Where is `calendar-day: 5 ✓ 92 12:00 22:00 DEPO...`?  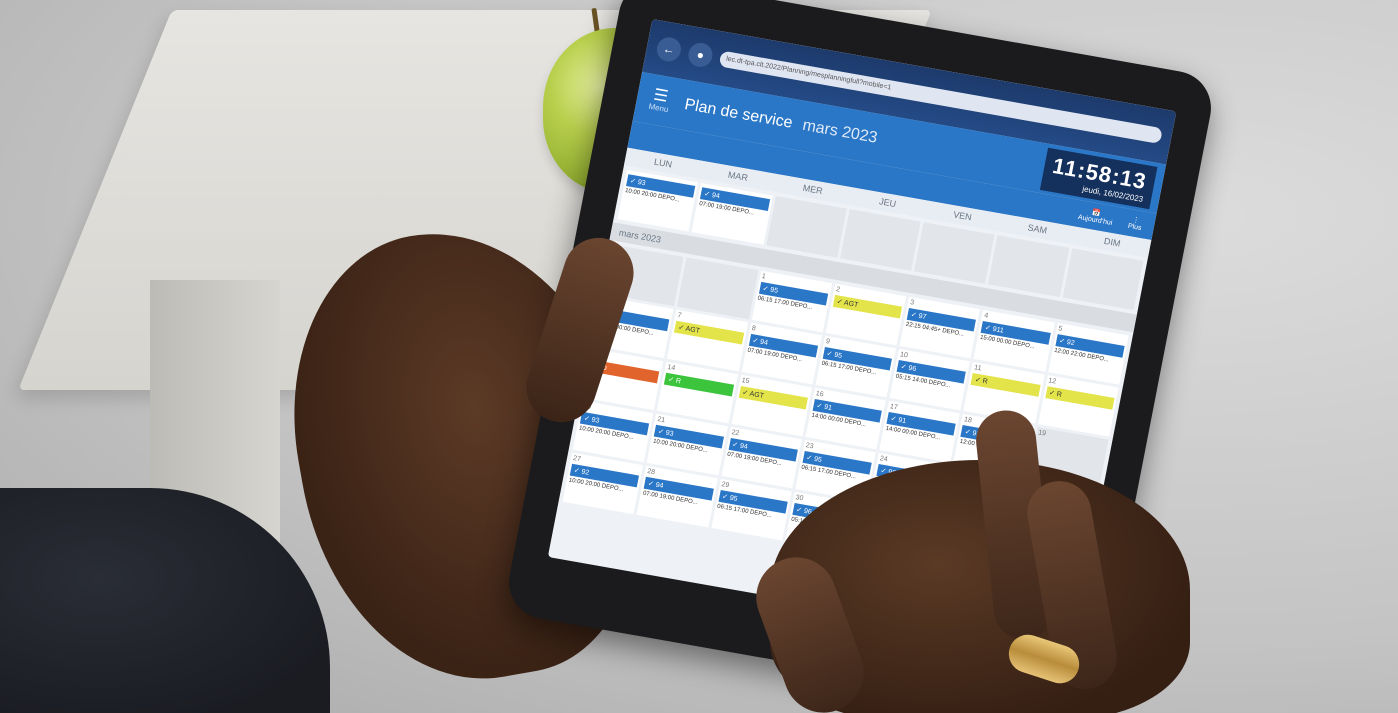
calendar-day: 5 ✓ 92 12:00 22:00 DEPO... is located at coordinates (1088, 353).